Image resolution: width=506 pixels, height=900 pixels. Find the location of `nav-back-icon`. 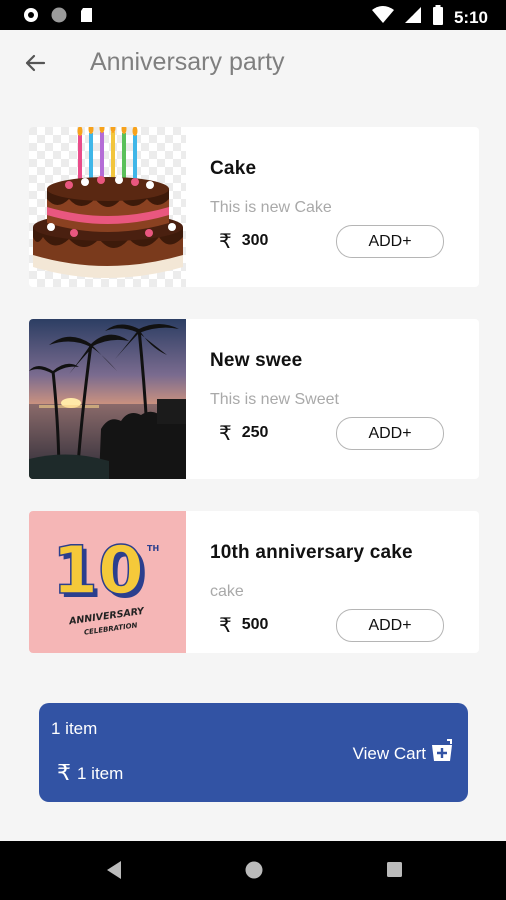

nav-back-icon is located at coordinates (114, 872).